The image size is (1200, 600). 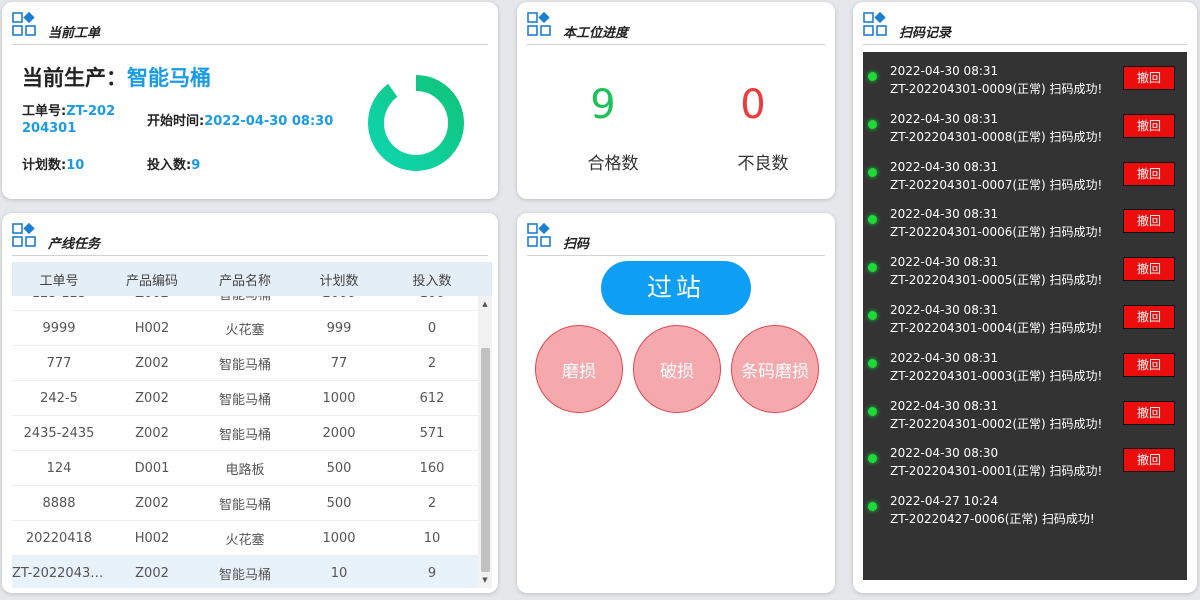 I want to click on log-message: ZT-202204301-0002(正常) 扫码成功!, so click(x=996, y=423).